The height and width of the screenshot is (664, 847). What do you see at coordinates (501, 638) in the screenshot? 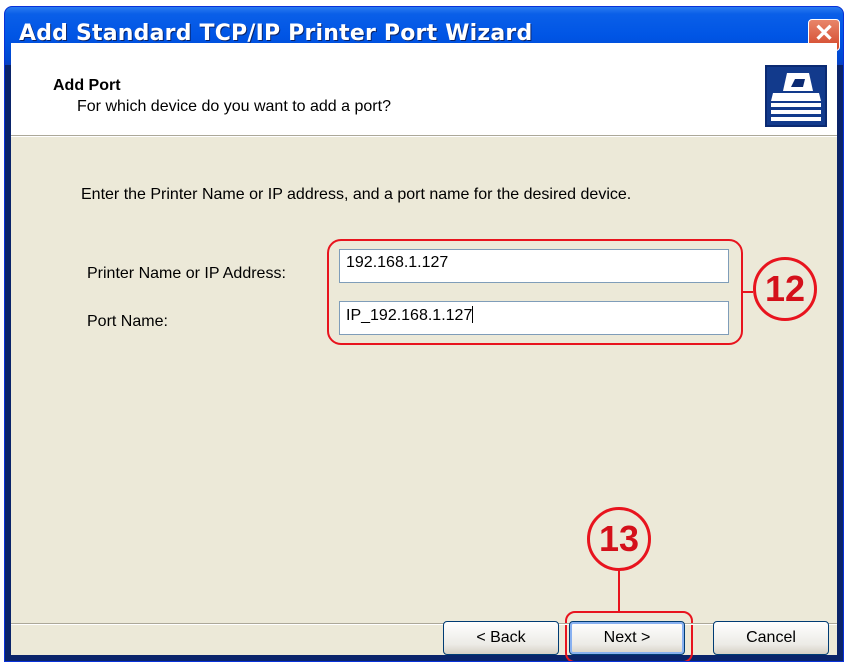
I see `back-button: < Back` at bounding box center [501, 638].